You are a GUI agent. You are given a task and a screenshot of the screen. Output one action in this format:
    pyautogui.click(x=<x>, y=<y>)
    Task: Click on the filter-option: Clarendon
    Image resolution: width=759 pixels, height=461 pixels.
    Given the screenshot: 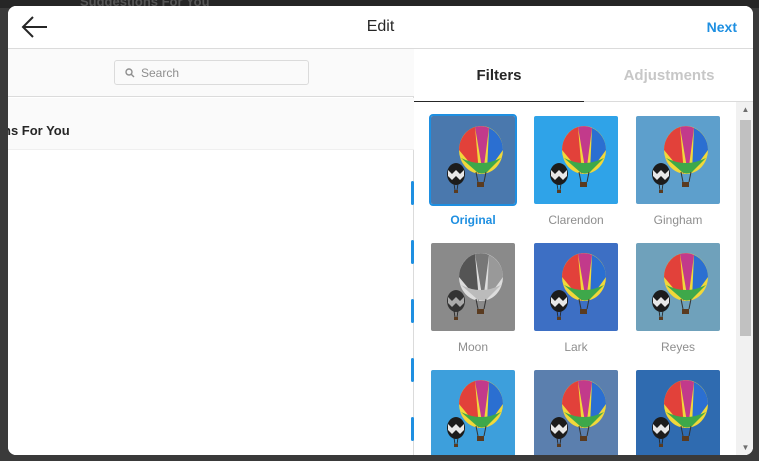 What is the action you would take?
    pyautogui.click(x=576, y=171)
    